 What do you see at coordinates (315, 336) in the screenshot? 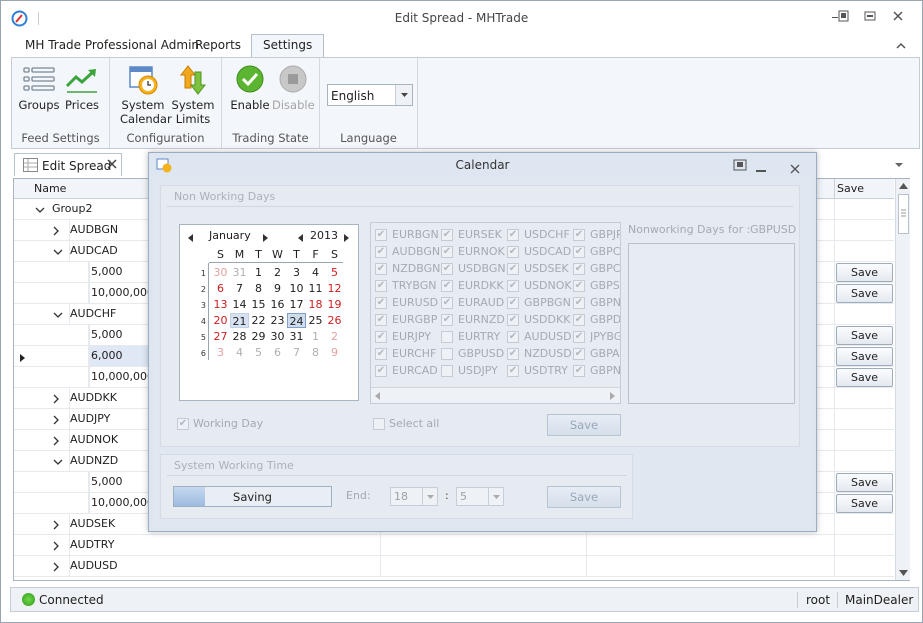
I see `calendar-day: 1` at bounding box center [315, 336].